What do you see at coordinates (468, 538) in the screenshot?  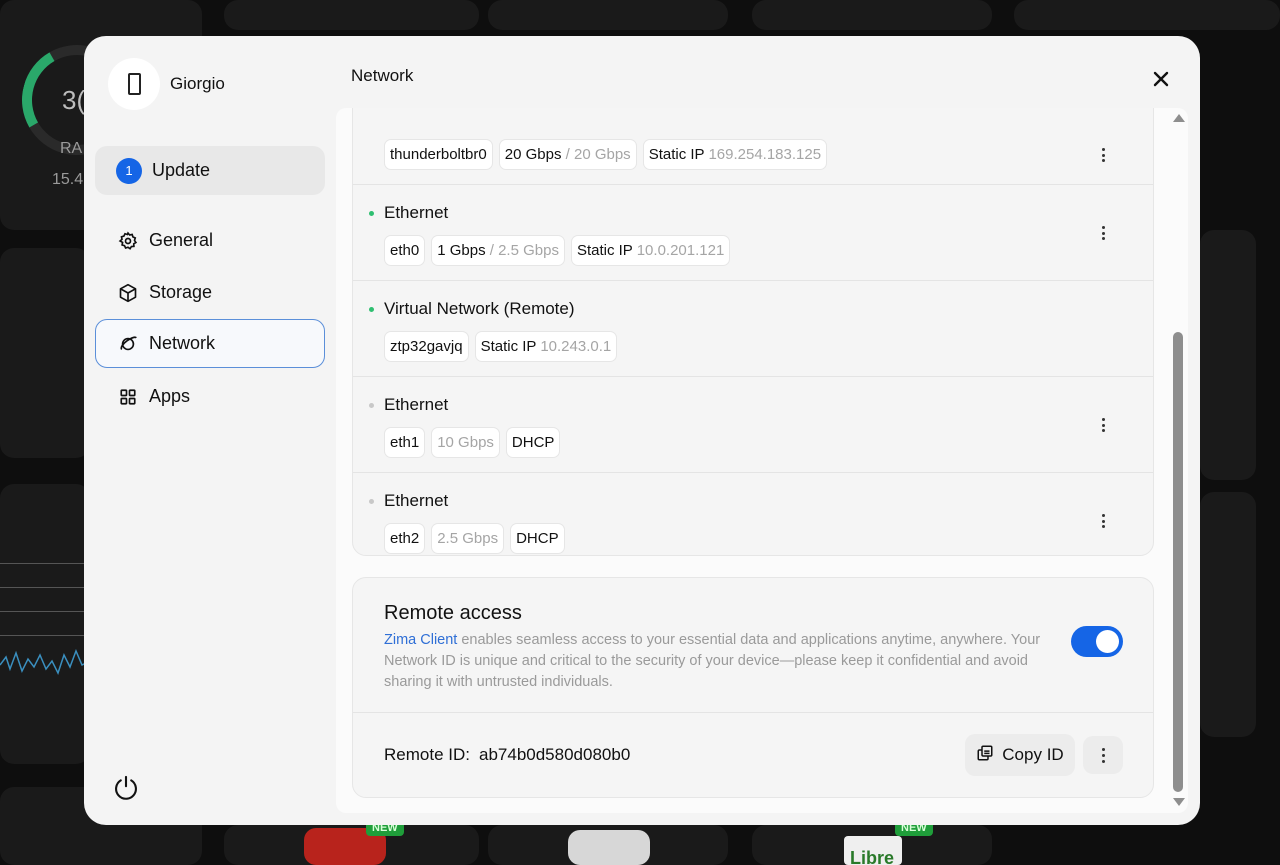 I see `speed-chip: 2.5 Gbps` at bounding box center [468, 538].